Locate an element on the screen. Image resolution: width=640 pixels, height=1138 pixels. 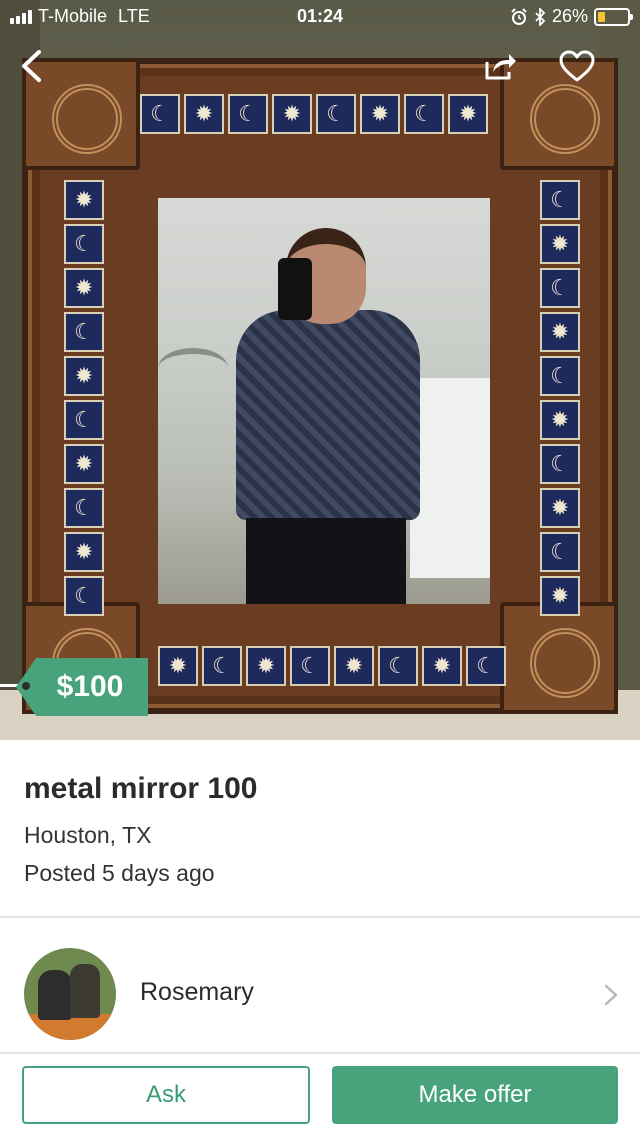
chevron-right-icon is located at coordinates (611, 995).